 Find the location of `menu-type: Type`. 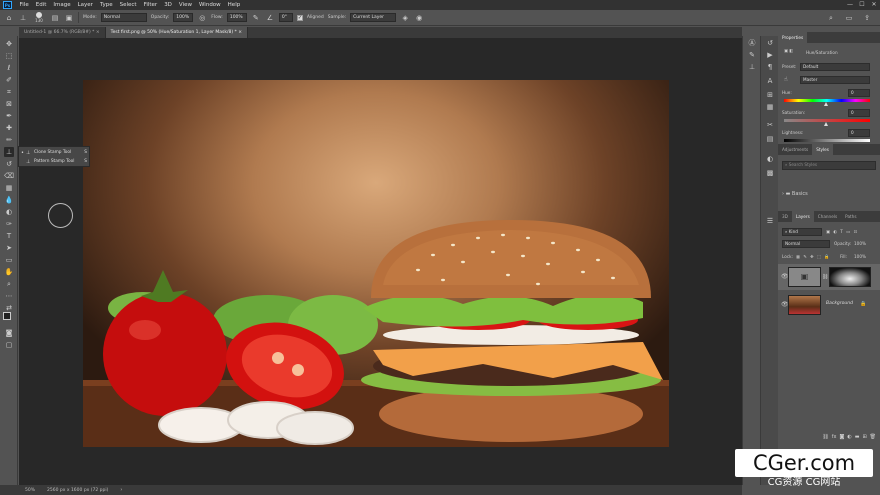

menu-type: Type is located at coordinates (106, 5).